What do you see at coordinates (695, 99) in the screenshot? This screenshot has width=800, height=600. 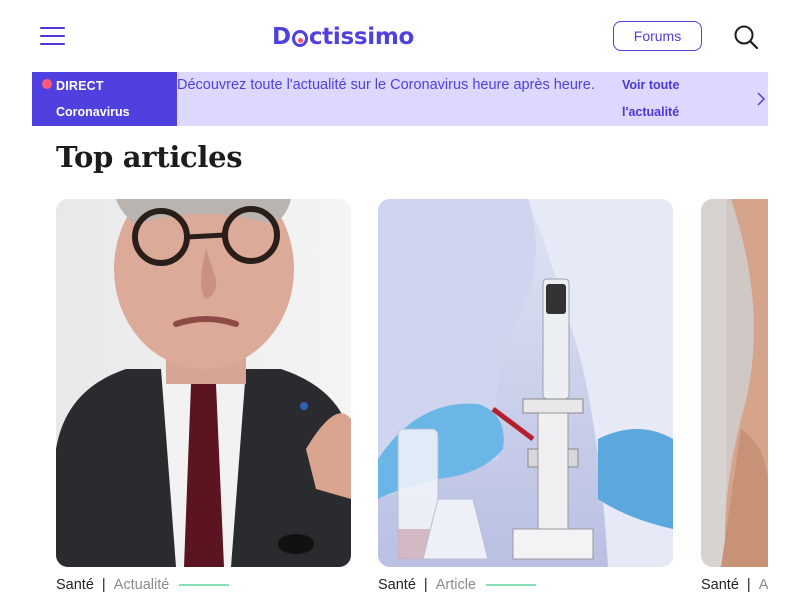 I see `see-all-news-link: Voir toute l'actualité` at bounding box center [695, 99].